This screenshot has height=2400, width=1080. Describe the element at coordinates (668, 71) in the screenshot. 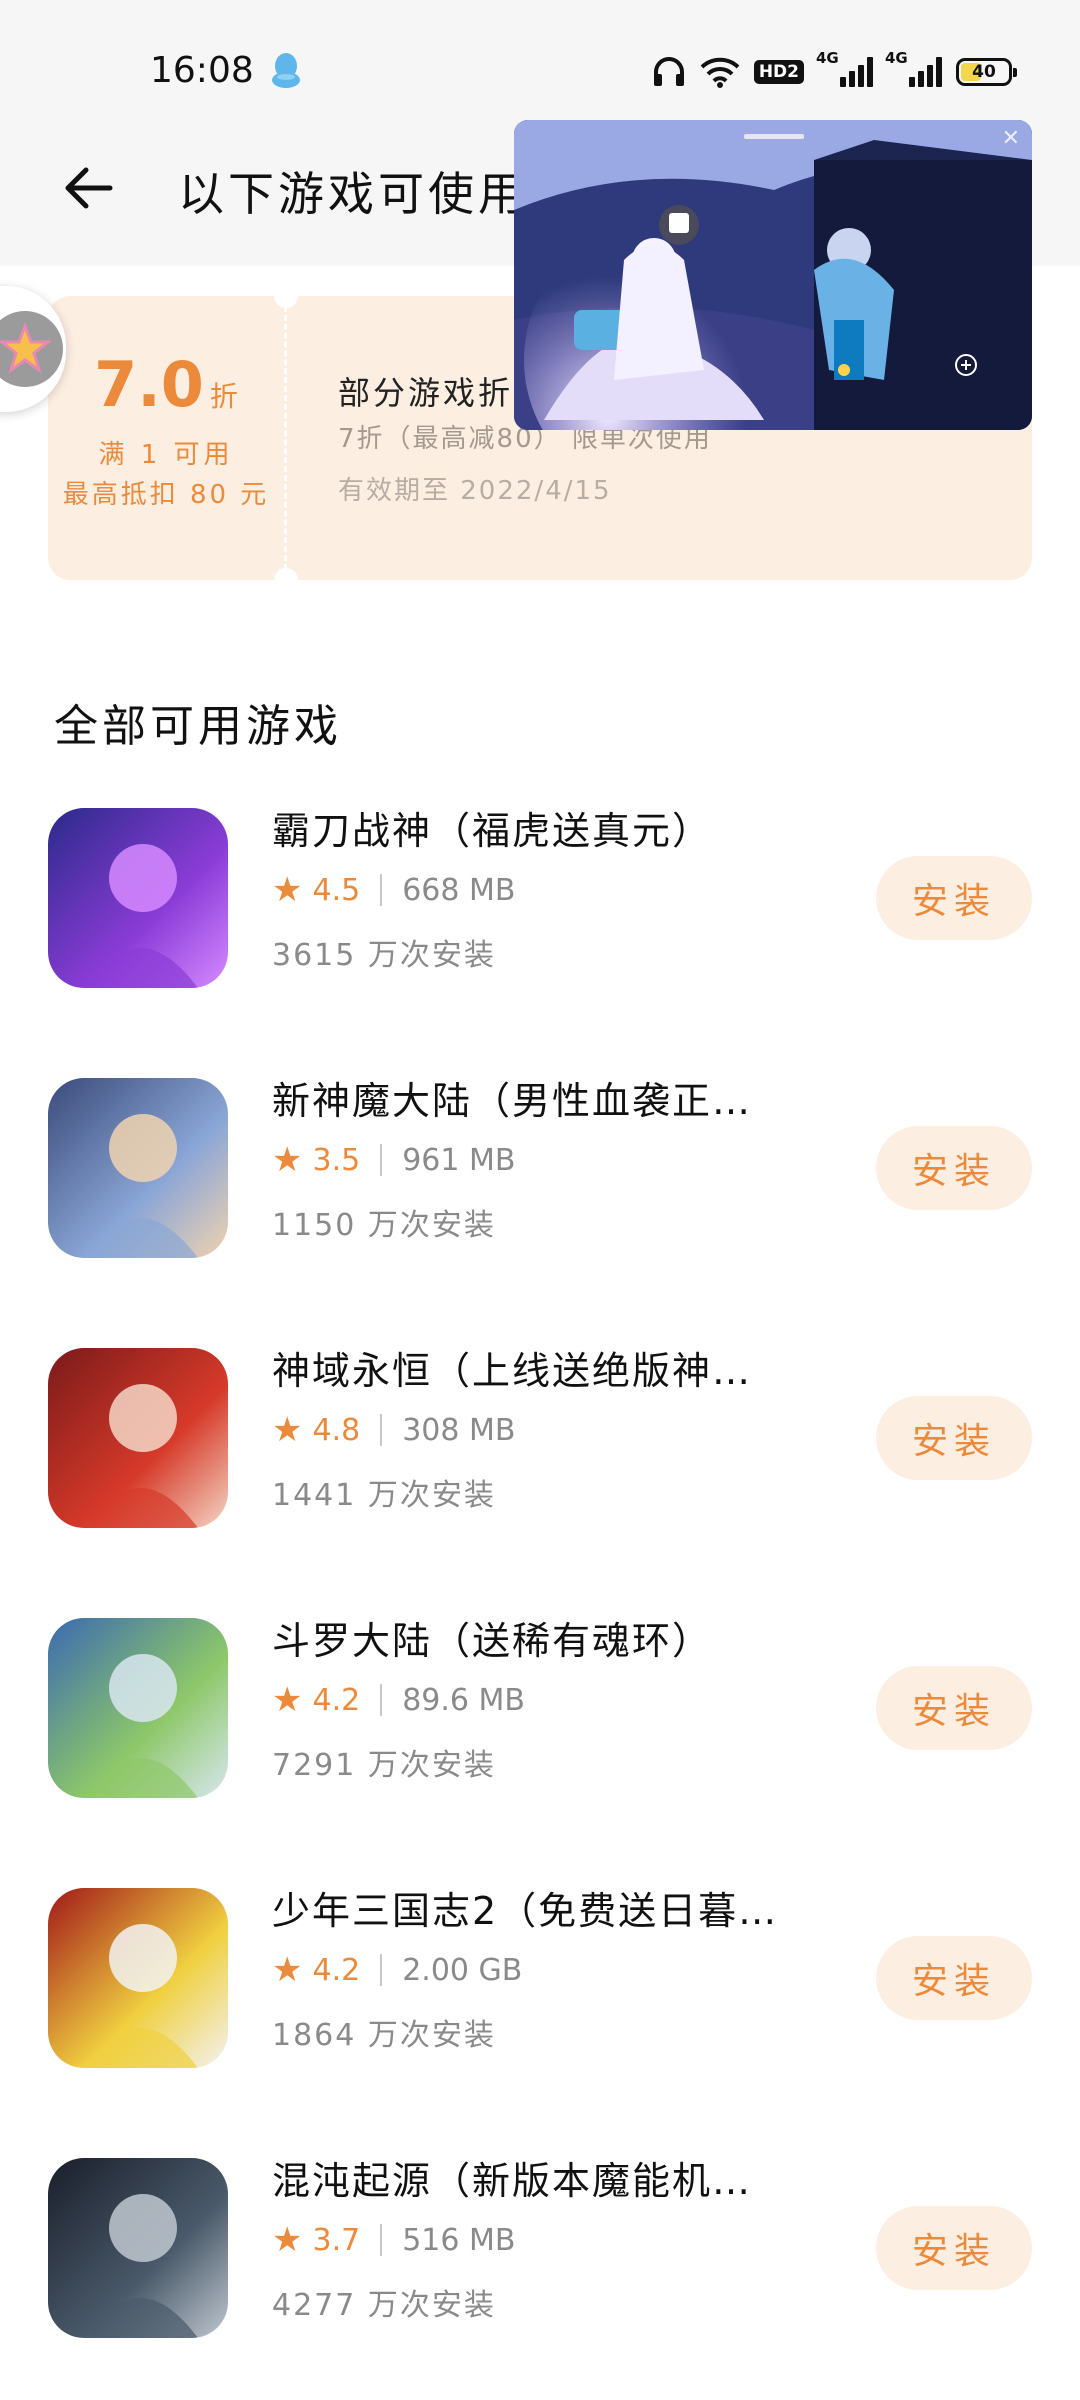

I see `headphones-icon` at that location.